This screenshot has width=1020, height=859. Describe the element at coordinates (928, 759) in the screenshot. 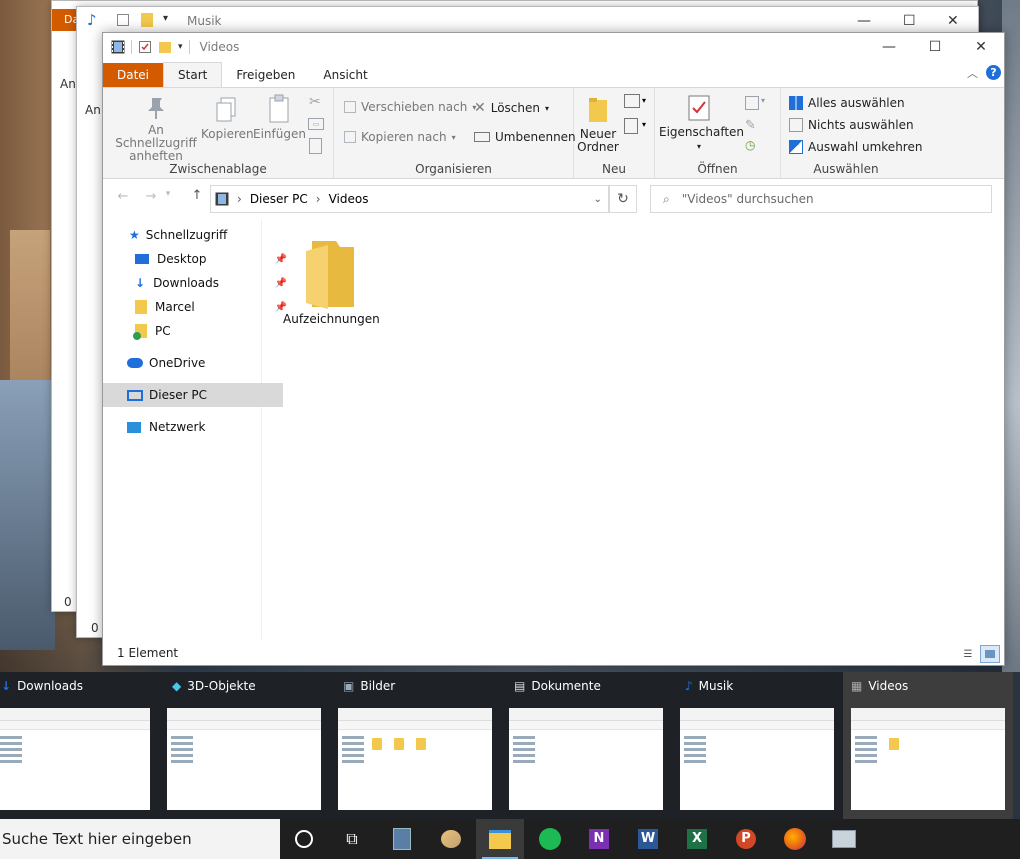

I see `thumbnail-preview` at that location.